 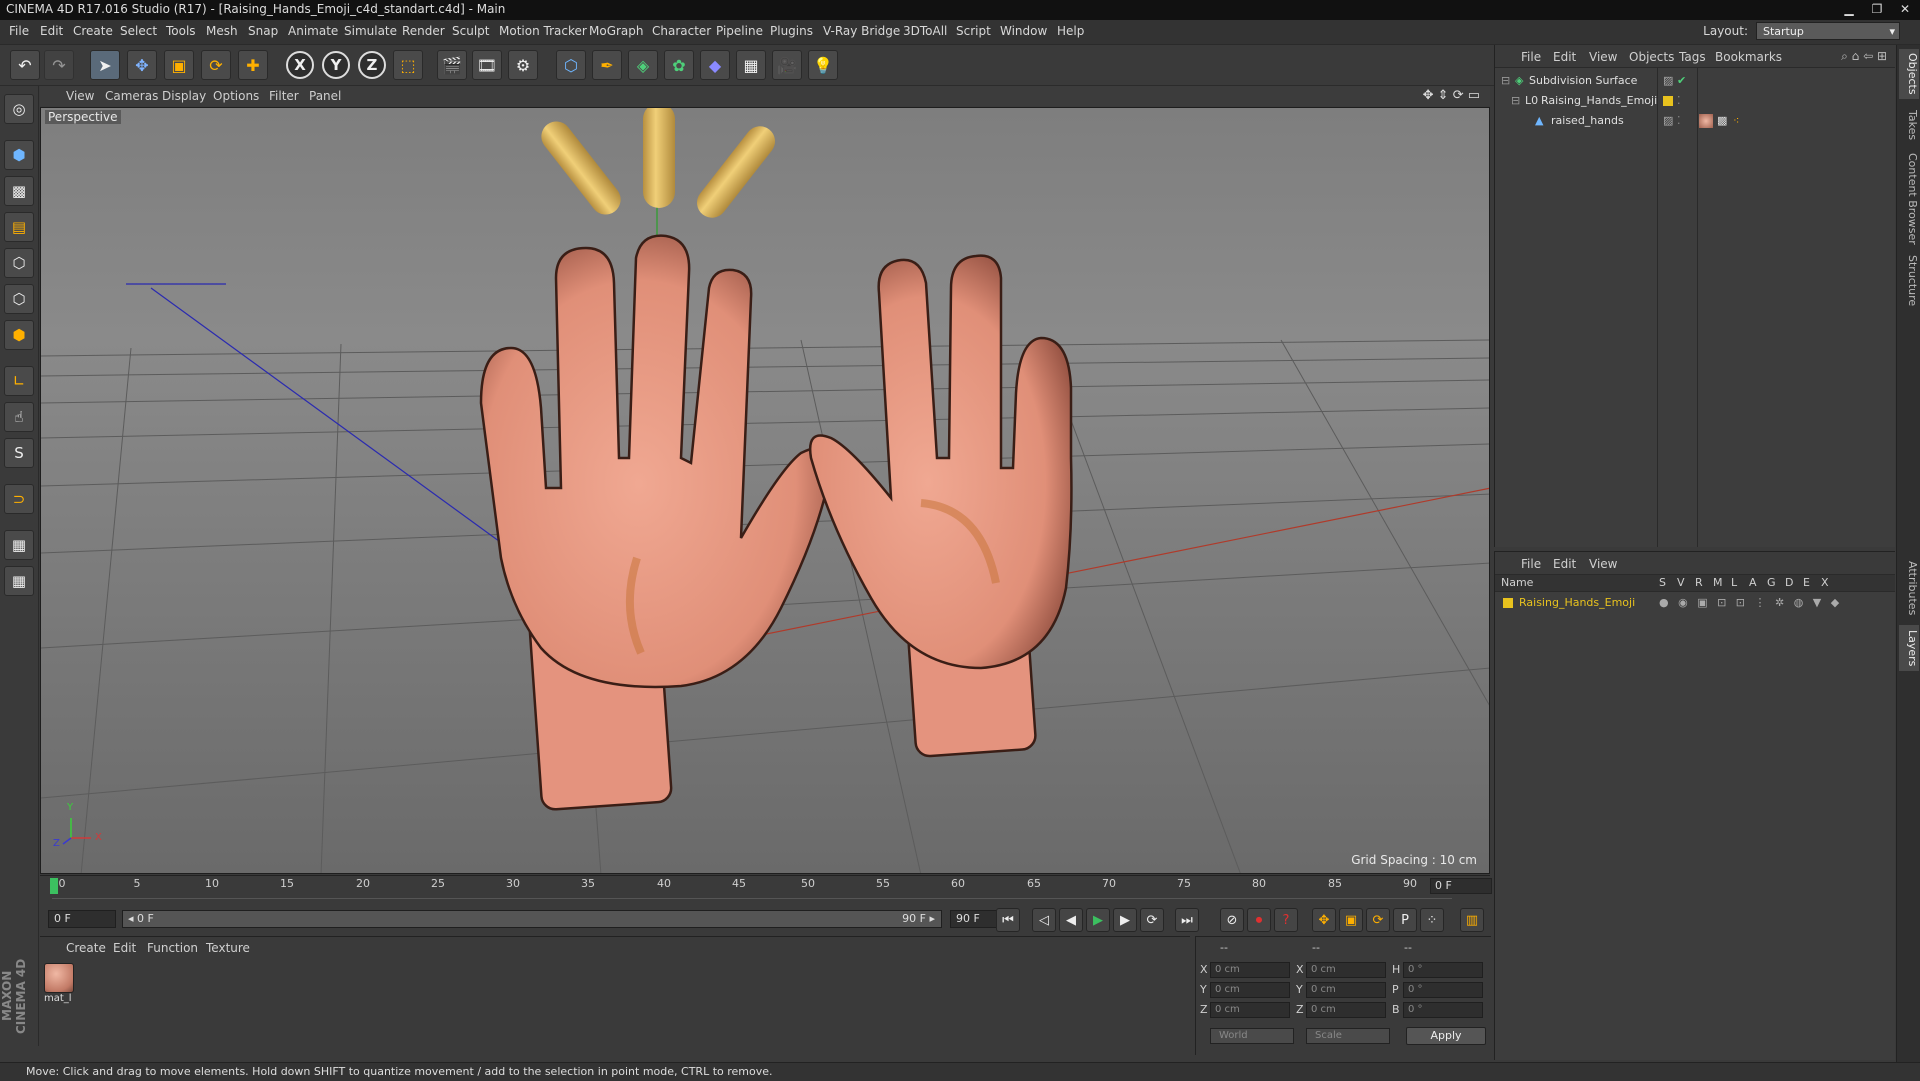 I want to click on layers-menu-file: File, so click(x=1531, y=564).